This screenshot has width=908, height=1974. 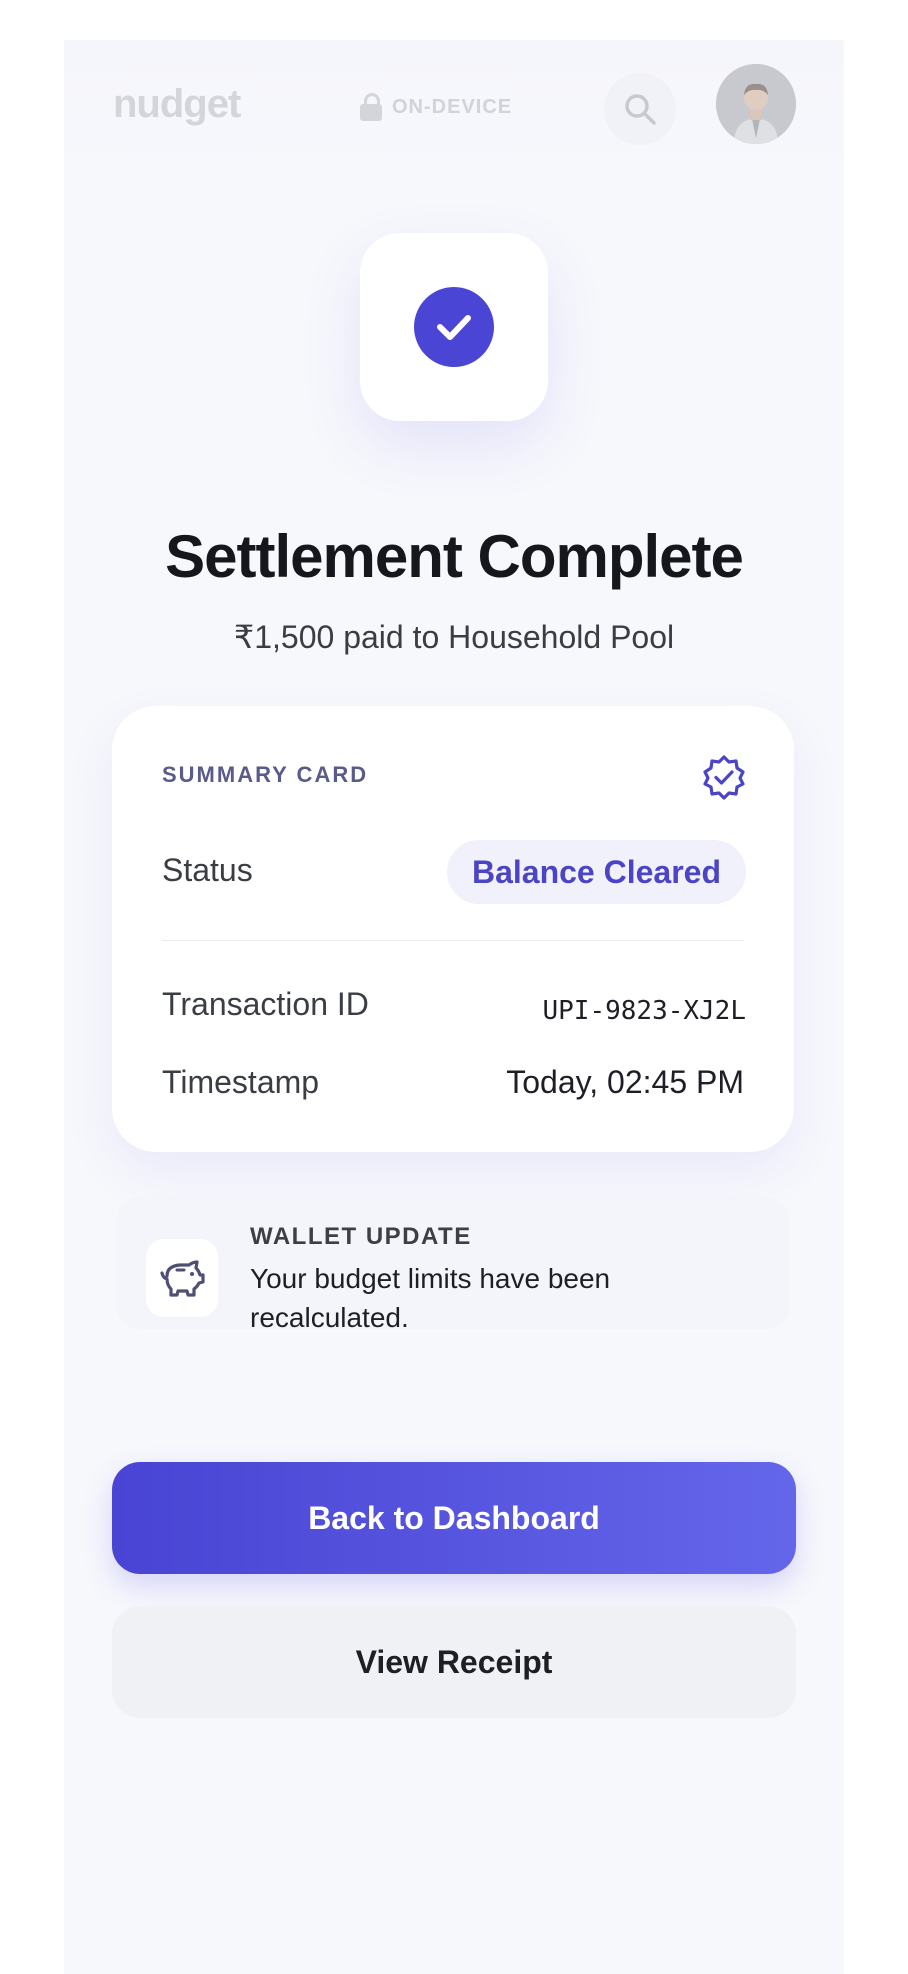 I want to click on transaction-id-value: UPI-9823-XJ2L, so click(x=644, y=1011).